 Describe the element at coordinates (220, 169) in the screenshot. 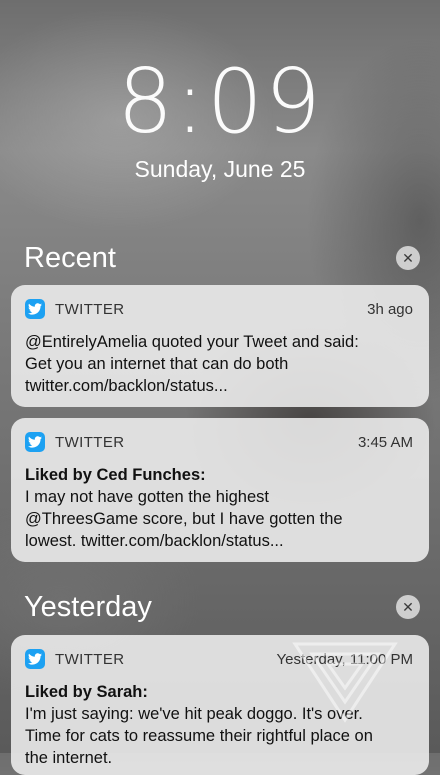

I see `lockscreen-date: Sunday, June 25` at that location.